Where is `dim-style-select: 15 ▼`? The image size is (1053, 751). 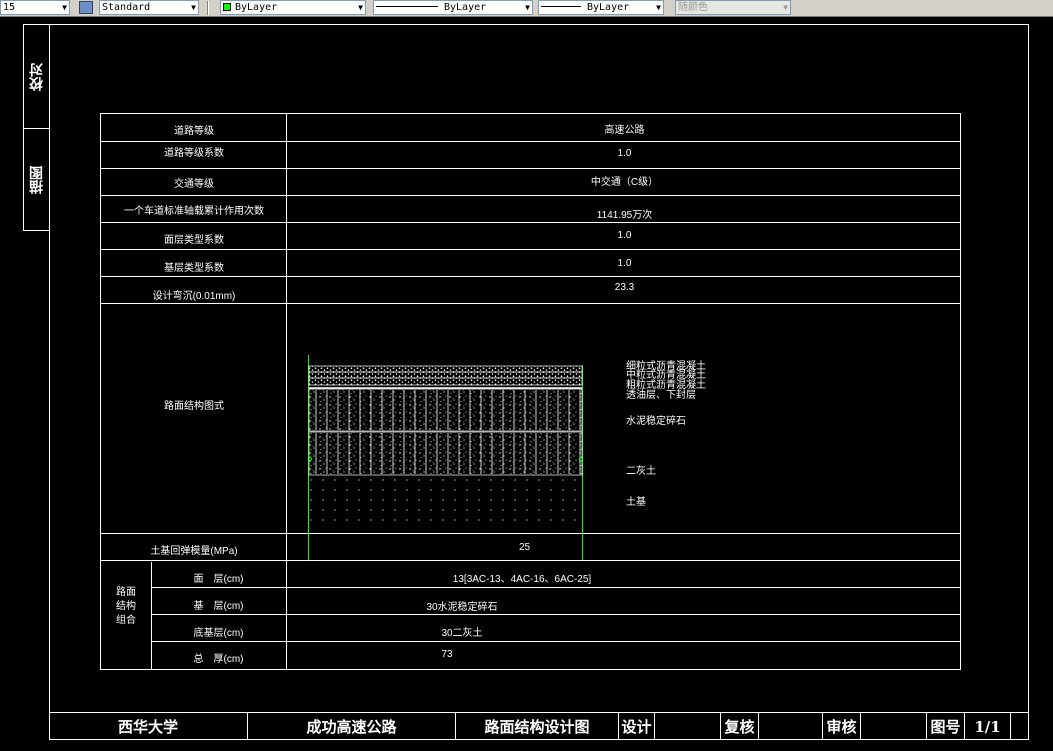 dim-style-select: 15 ▼ is located at coordinates (35, 7).